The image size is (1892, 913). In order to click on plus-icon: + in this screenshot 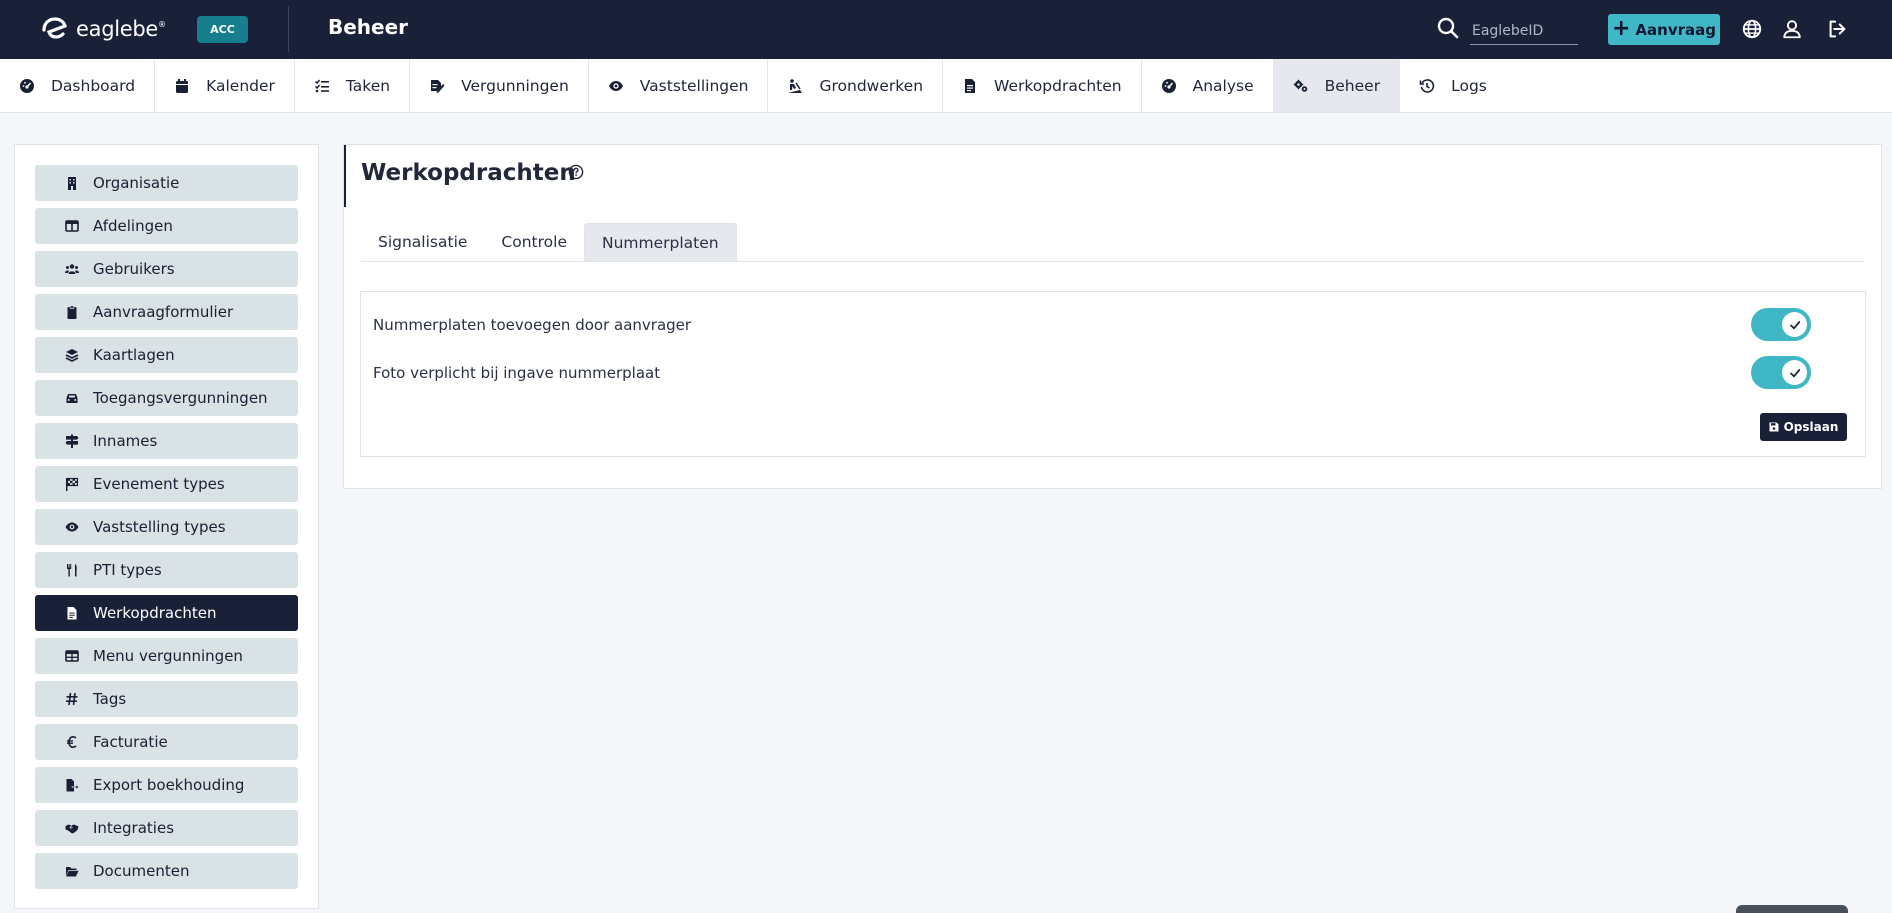, I will do `click(1621, 28)`.